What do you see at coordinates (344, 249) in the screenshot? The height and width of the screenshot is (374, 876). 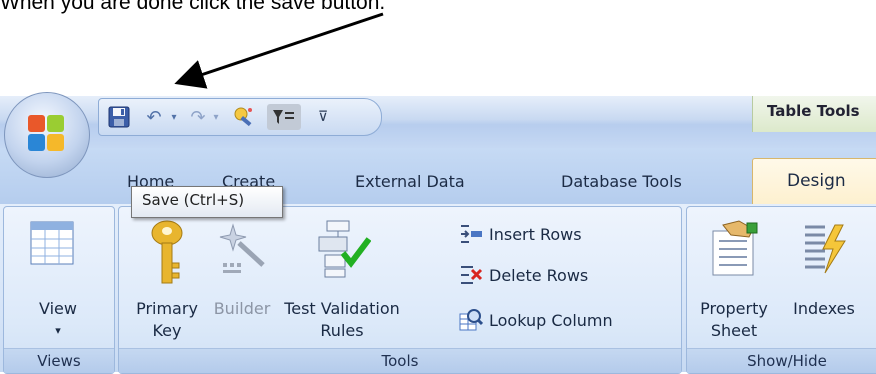 I see `test-validation-icon` at bounding box center [344, 249].